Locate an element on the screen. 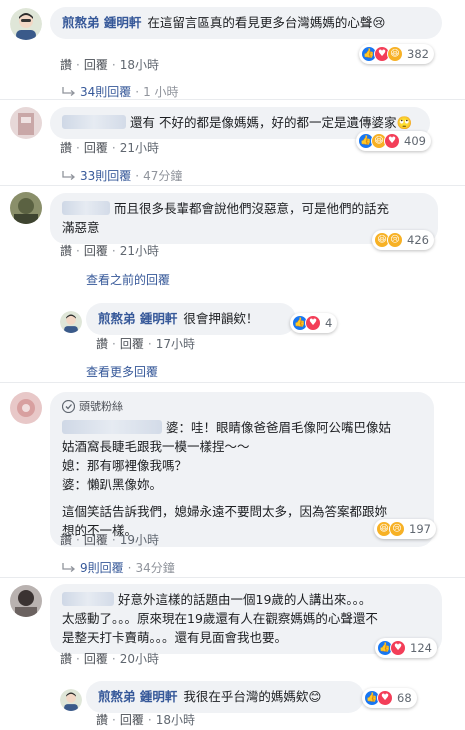  reaction-count: 382 is located at coordinates (418, 54).